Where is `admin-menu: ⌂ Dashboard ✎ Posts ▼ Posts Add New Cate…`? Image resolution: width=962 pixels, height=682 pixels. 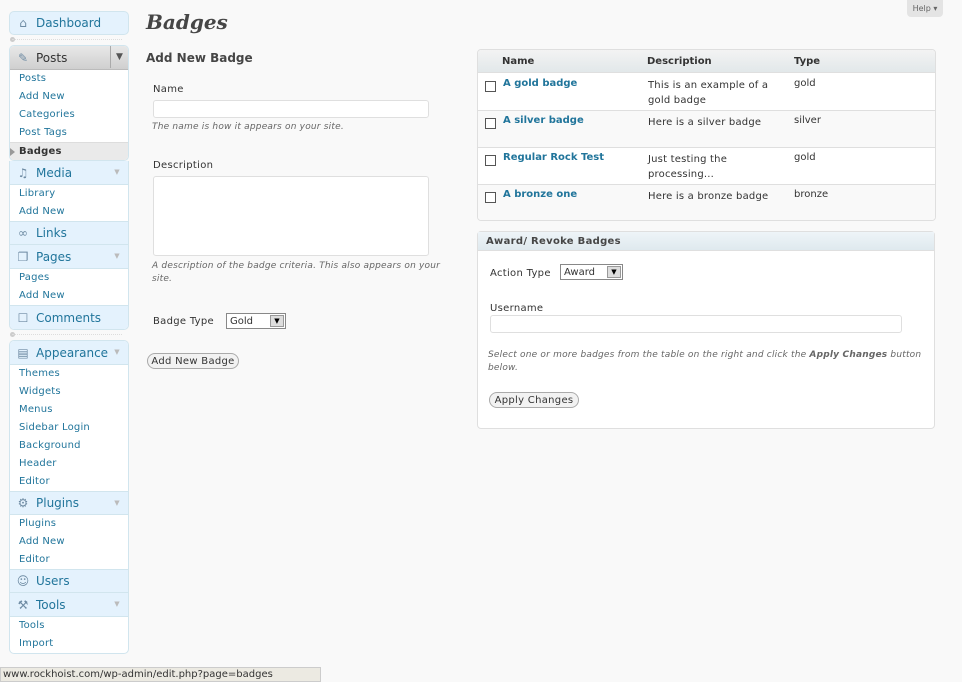
admin-menu: ⌂ Dashboard ✎ Posts ▼ Posts Add New Cate… is located at coordinates (69, 332).